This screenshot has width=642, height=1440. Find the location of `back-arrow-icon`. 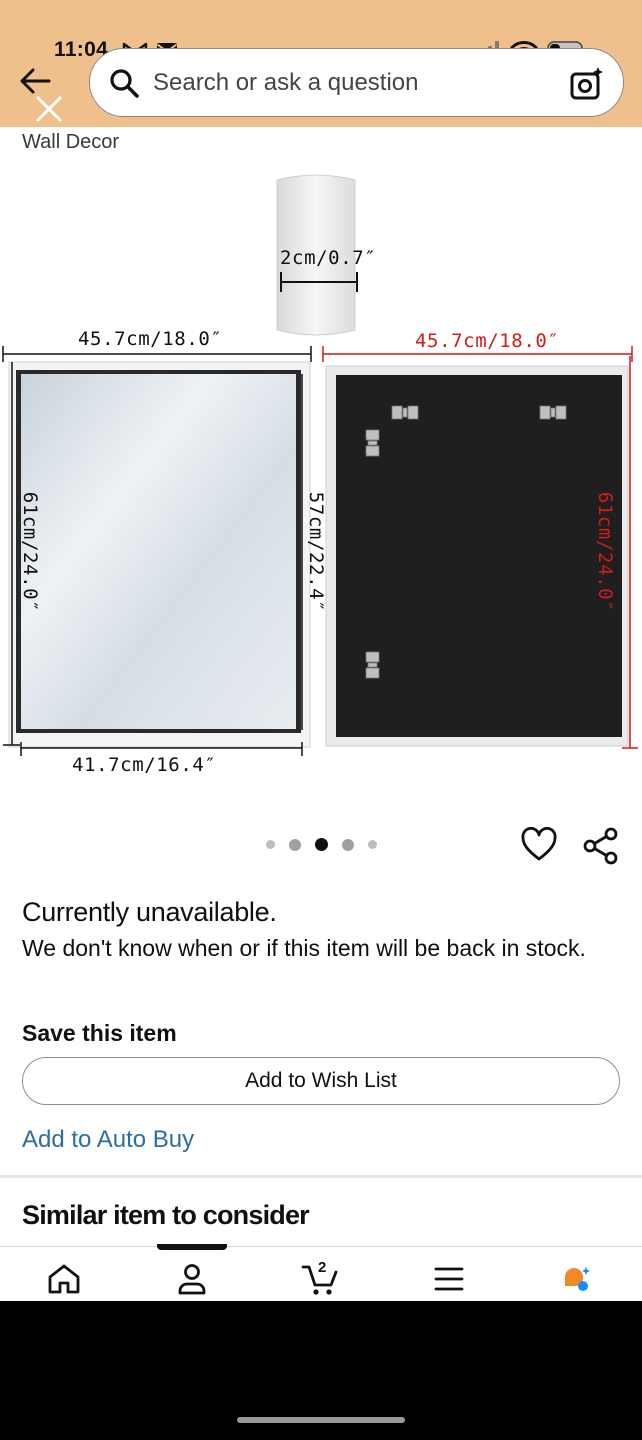

back-arrow-icon is located at coordinates (35, 81).